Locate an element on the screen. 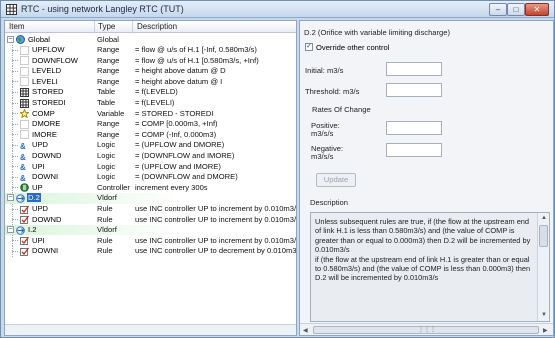 This screenshot has width=555, height=338. tree-item-name: STORED is located at coordinates (48, 91).